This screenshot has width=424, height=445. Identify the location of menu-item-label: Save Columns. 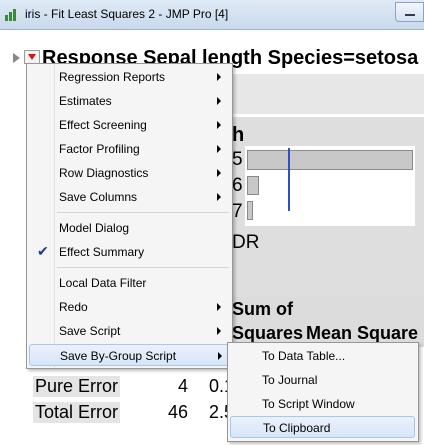
(98, 197).